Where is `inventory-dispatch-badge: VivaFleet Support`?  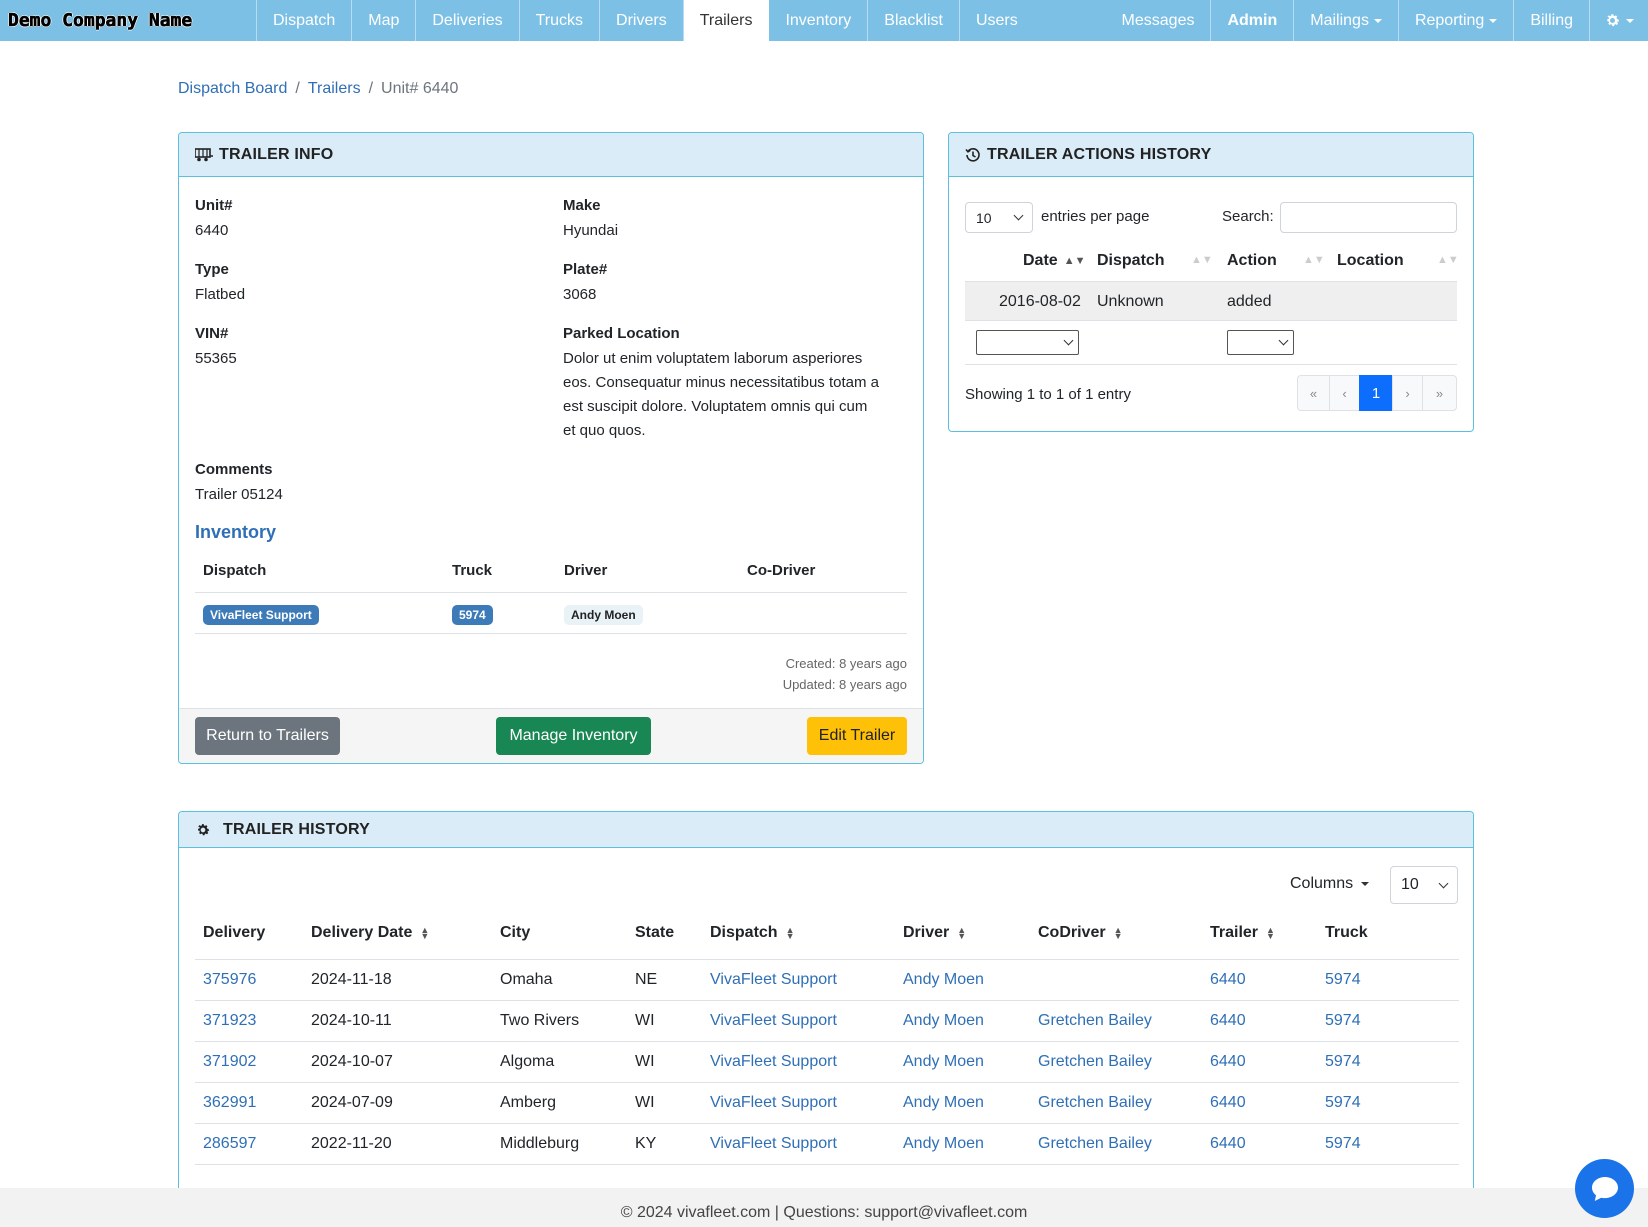
inventory-dispatch-badge: VivaFleet Support is located at coordinates (261, 615).